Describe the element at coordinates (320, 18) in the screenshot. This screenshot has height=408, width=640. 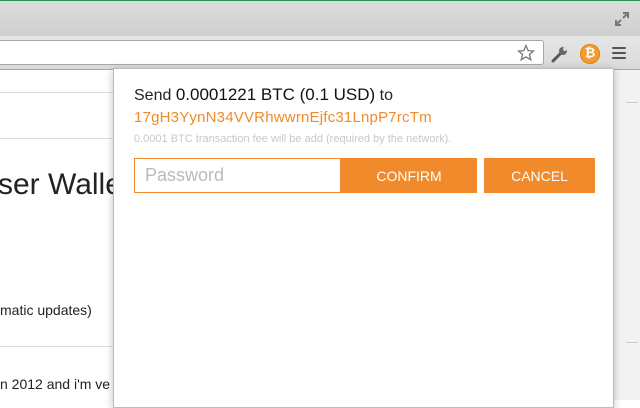
I see `browser-titlebar` at that location.